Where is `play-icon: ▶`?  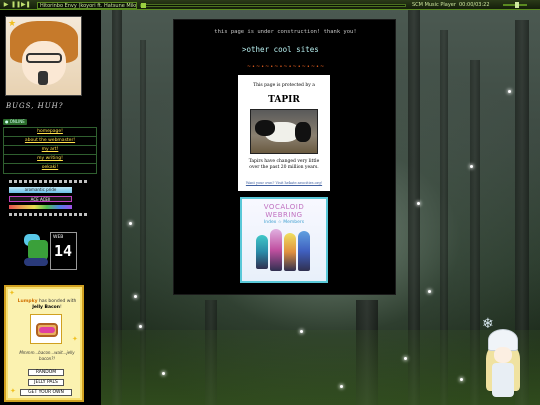 play-icon: ▶ is located at coordinates (6, 5).